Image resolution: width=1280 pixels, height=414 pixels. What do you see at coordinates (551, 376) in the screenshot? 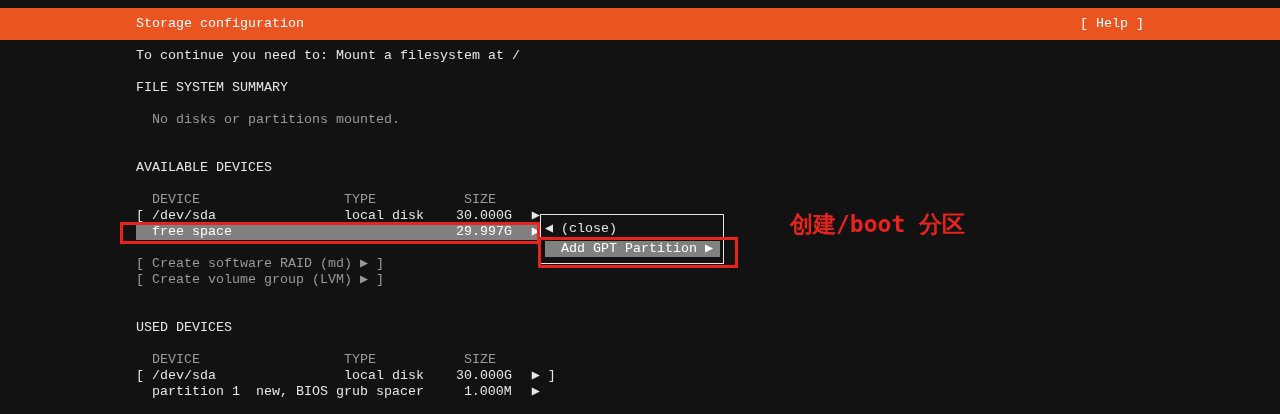
I see `bracket-text: ]` at bounding box center [551, 376].